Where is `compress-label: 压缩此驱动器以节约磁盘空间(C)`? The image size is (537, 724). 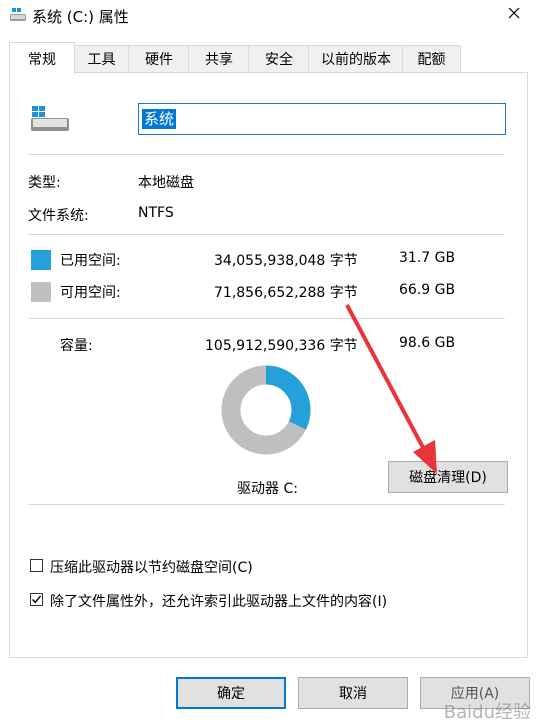 compress-label: 压缩此驱动器以节约磁盘空间(C) is located at coordinates (151, 568).